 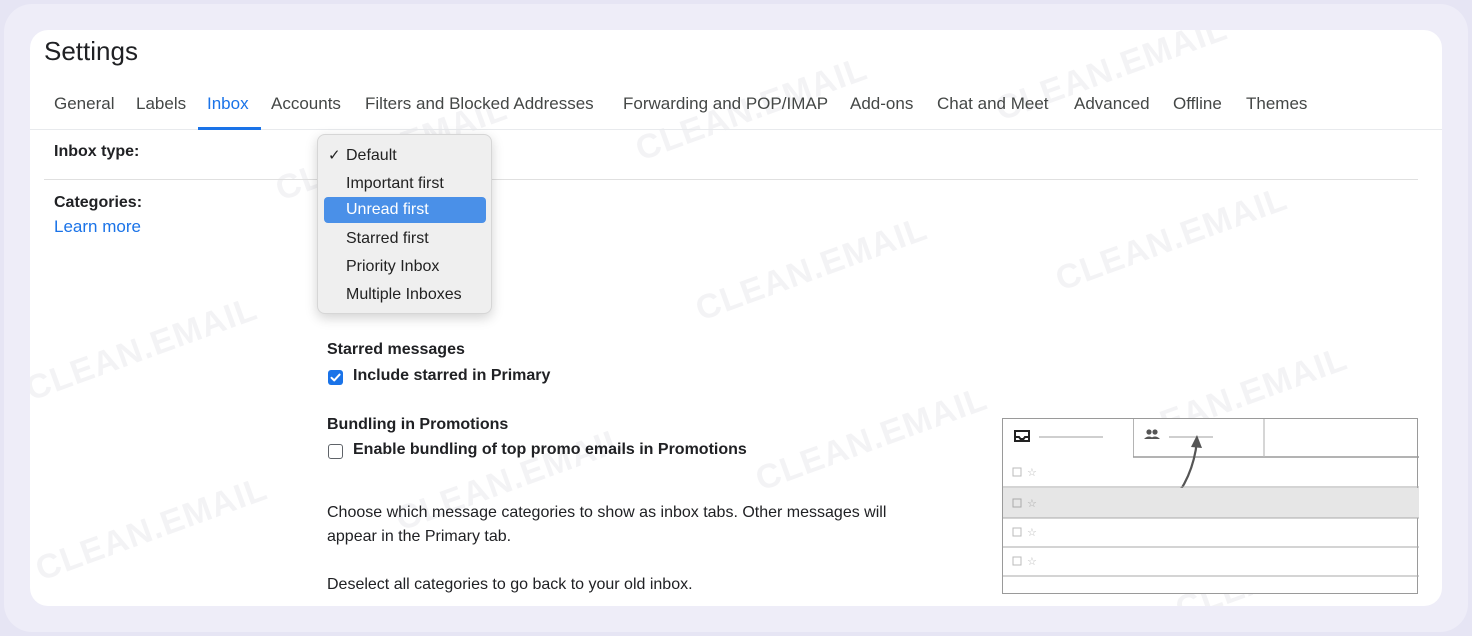 I want to click on include-starred-checkbox, so click(x=335, y=377).